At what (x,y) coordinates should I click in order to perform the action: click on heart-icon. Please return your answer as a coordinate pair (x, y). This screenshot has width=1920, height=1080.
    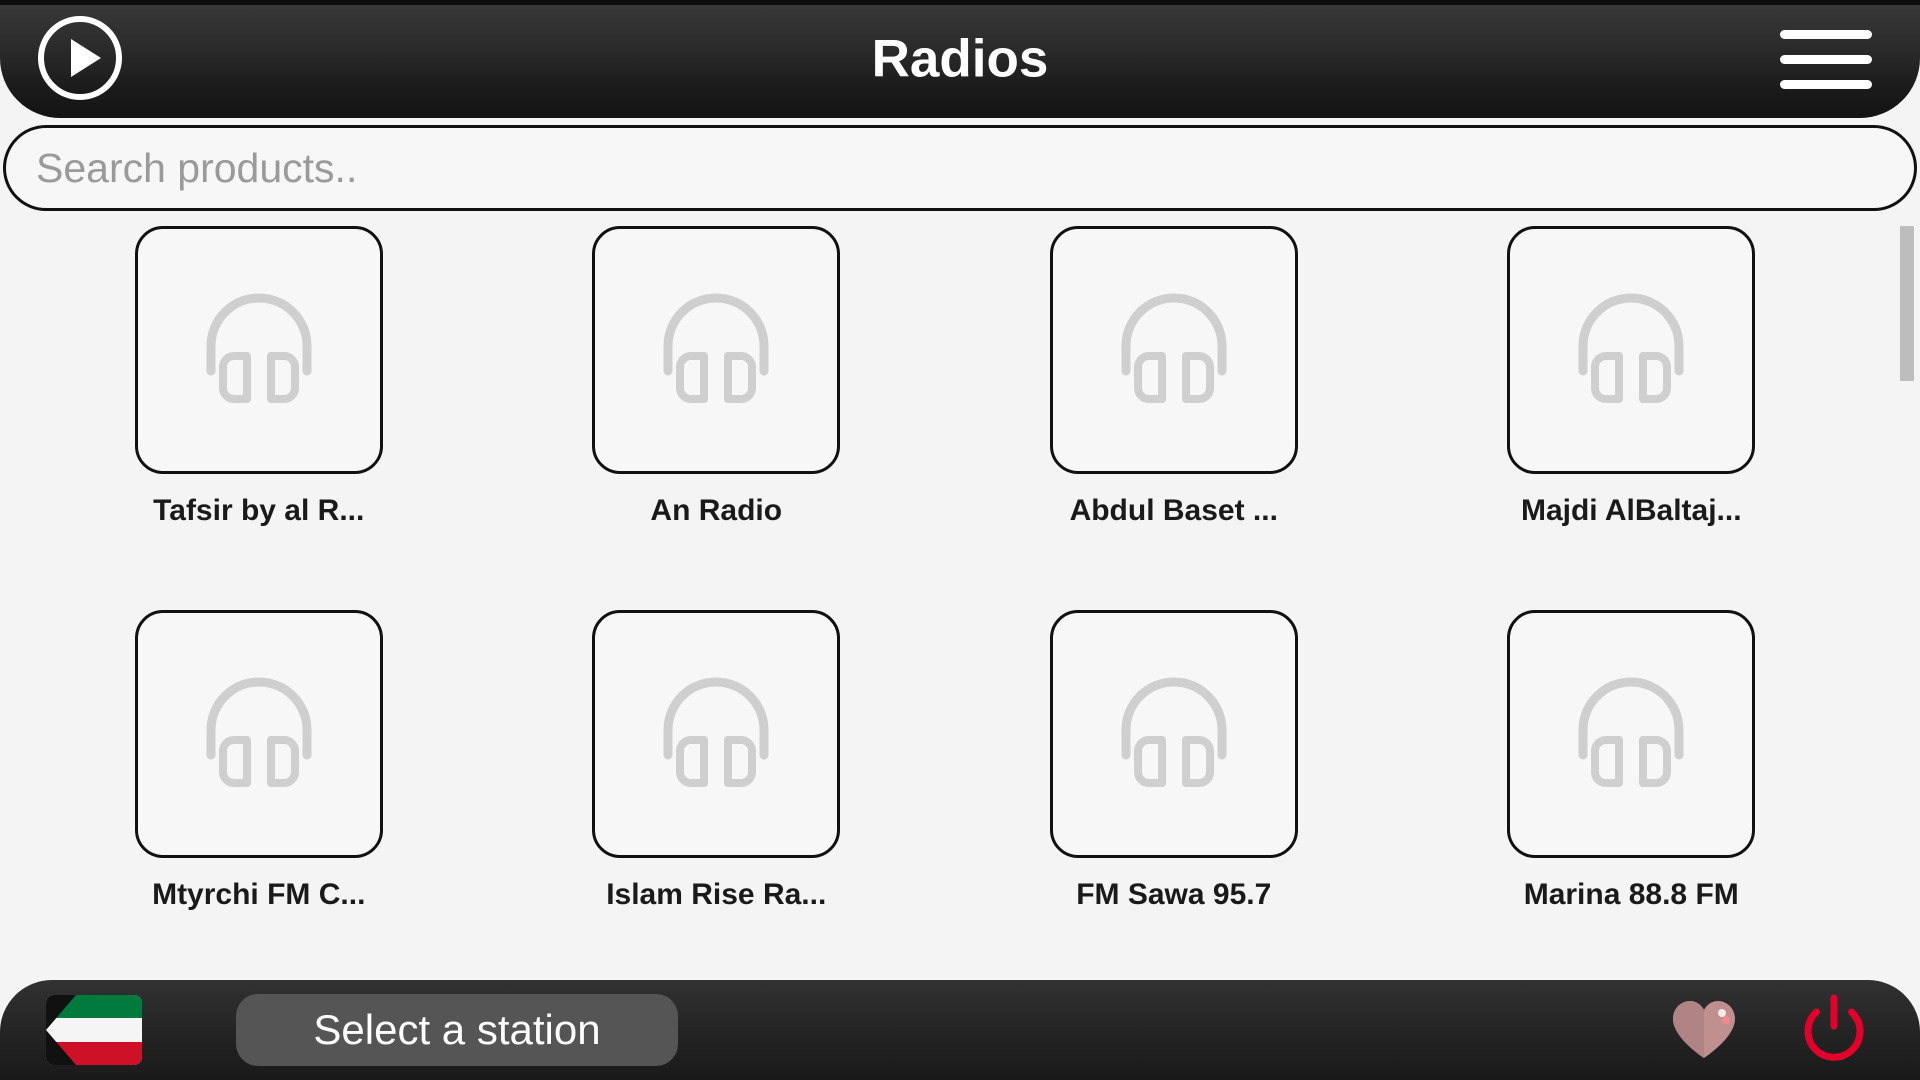
    Looking at the image, I should click on (1704, 1030).